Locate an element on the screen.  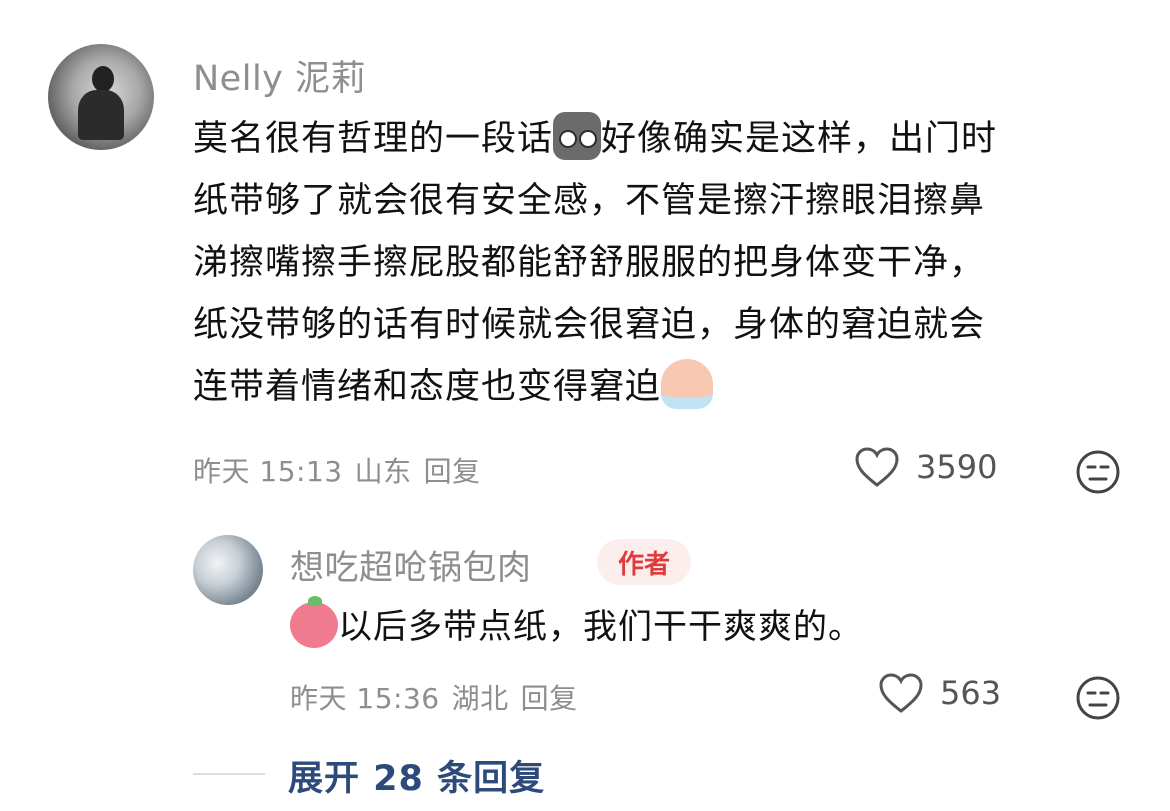
reply-location: 湖北 is located at coordinates (480, 698).